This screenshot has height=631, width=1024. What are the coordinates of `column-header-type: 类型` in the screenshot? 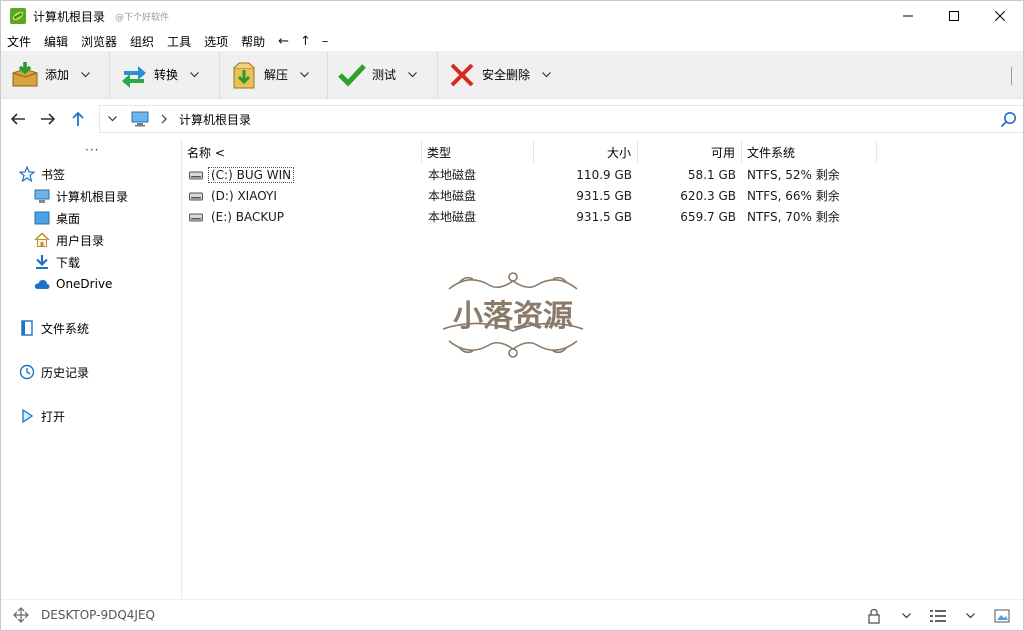 It's located at (480, 152).